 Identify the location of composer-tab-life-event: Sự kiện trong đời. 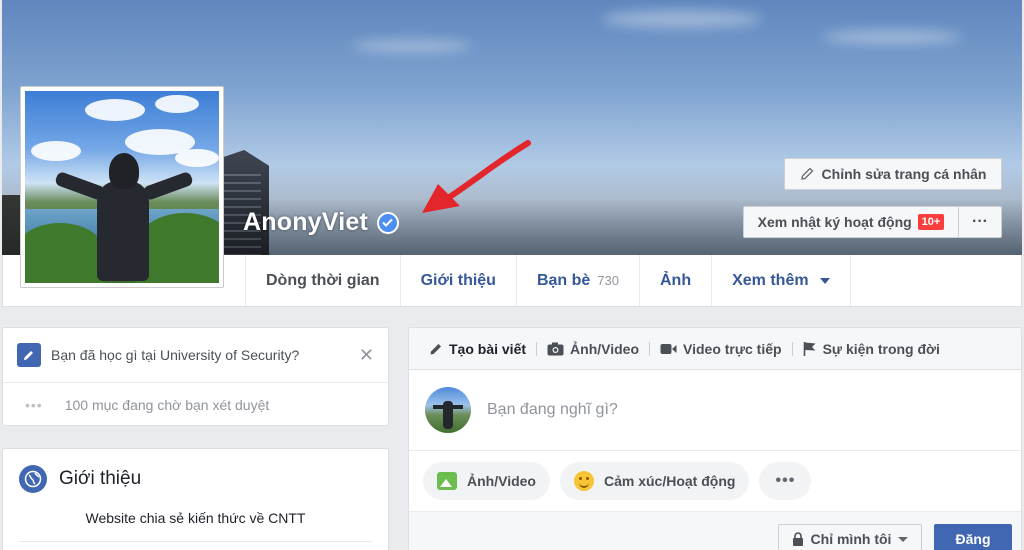
(871, 349).